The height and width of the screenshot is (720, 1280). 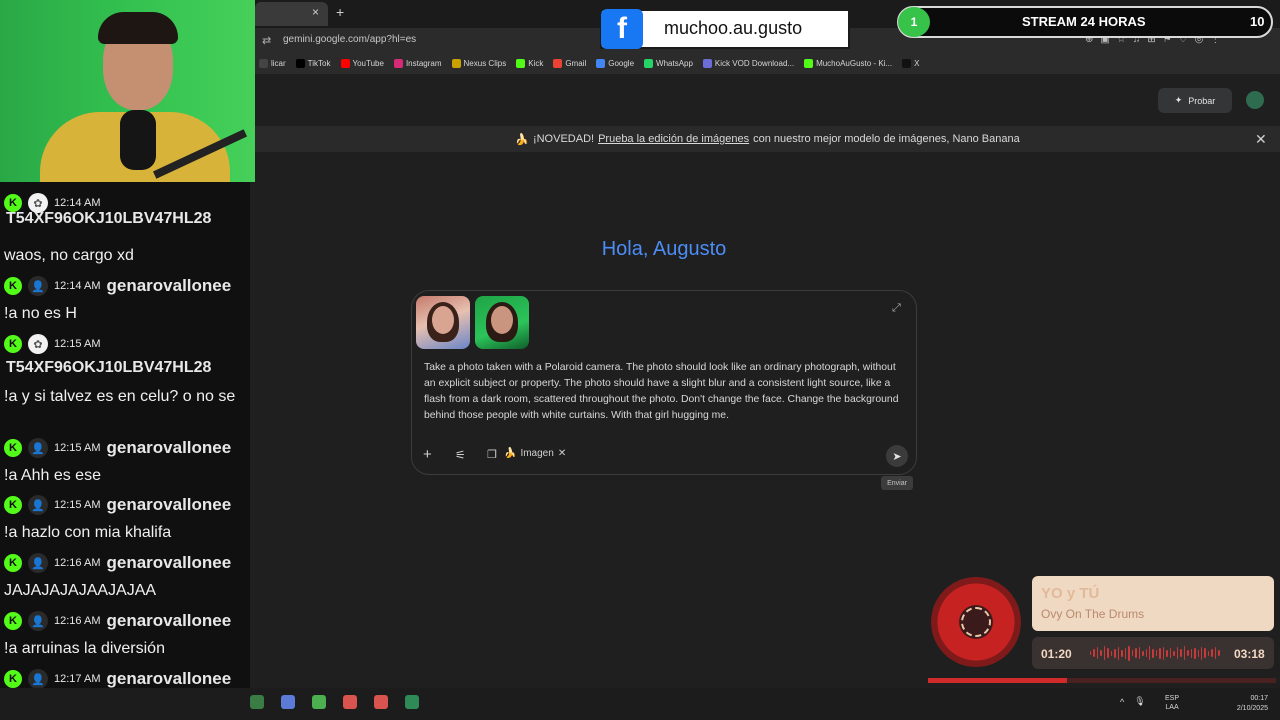 What do you see at coordinates (1172, 698) in the screenshot?
I see `lang-top: ESP` at bounding box center [1172, 698].